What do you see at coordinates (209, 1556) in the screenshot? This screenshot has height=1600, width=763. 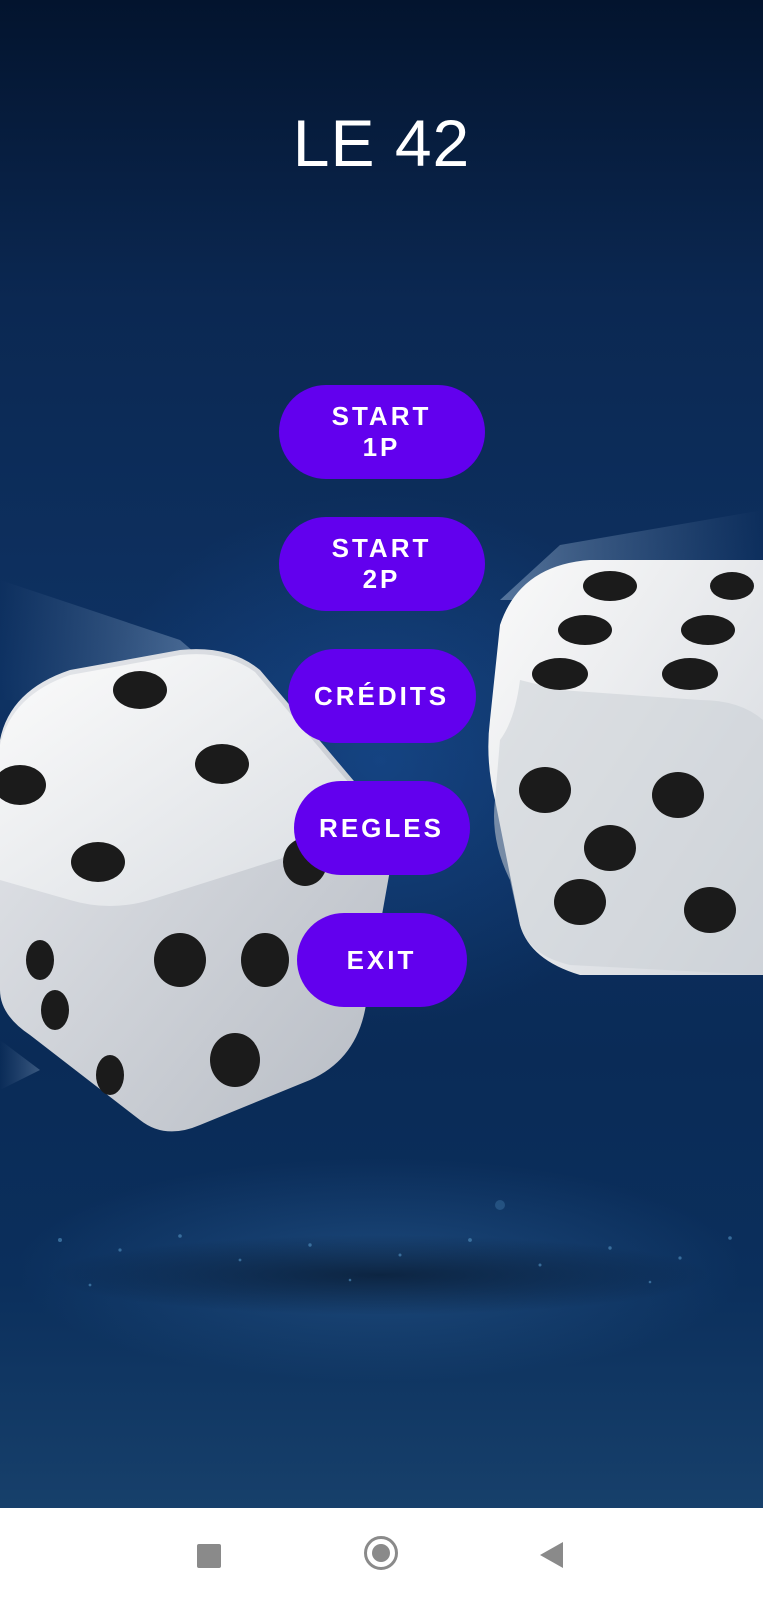 I see `recents-square-icon` at bounding box center [209, 1556].